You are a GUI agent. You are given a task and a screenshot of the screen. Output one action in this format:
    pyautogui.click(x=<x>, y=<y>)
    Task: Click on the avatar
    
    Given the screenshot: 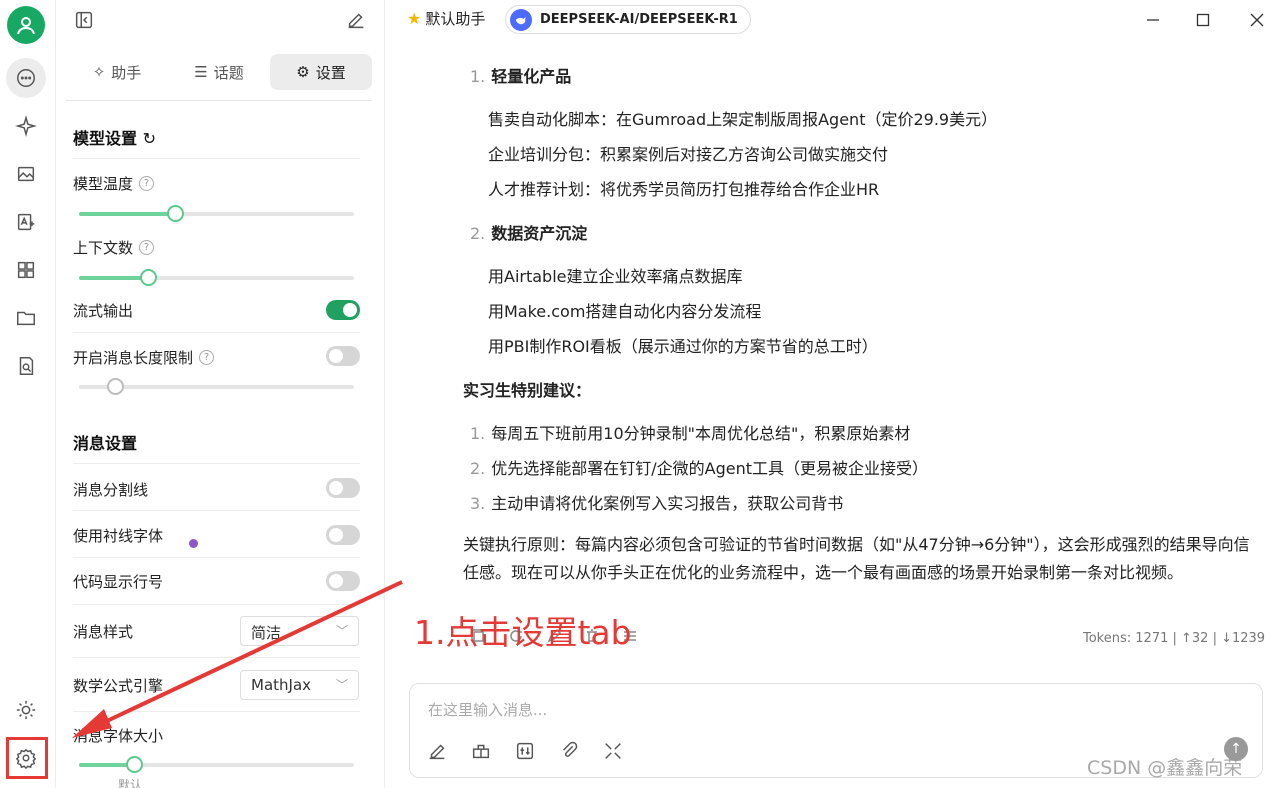 What is the action you would take?
    pyautogui.click(x=26, y=25)
    